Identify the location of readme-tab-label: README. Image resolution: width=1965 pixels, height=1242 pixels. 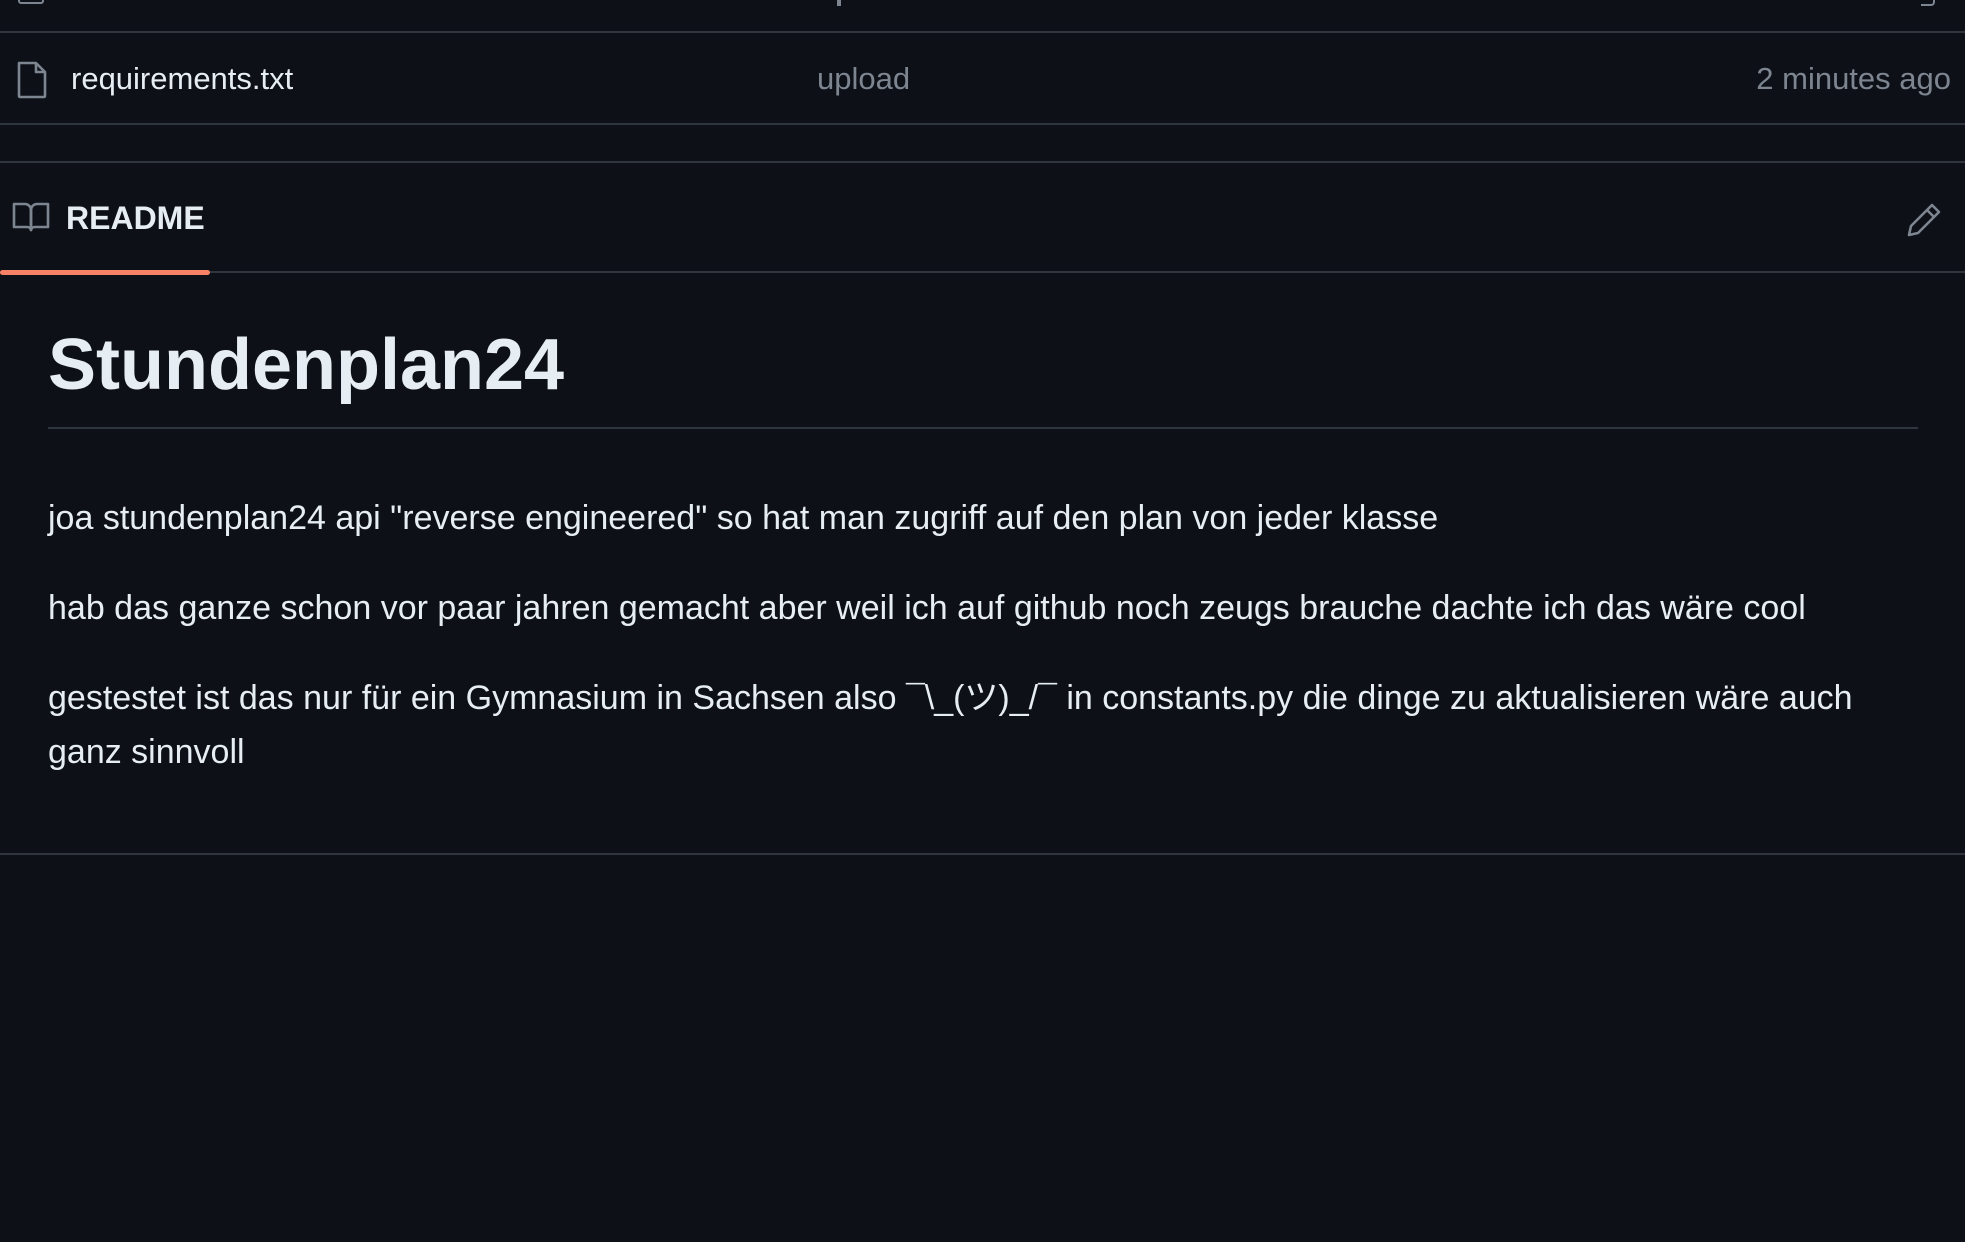
(135, 218).